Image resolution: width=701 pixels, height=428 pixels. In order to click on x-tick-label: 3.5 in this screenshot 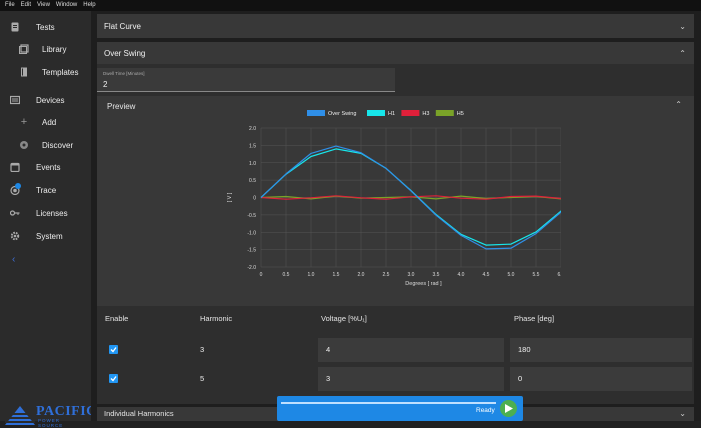, I will do `click(436, 275)`.